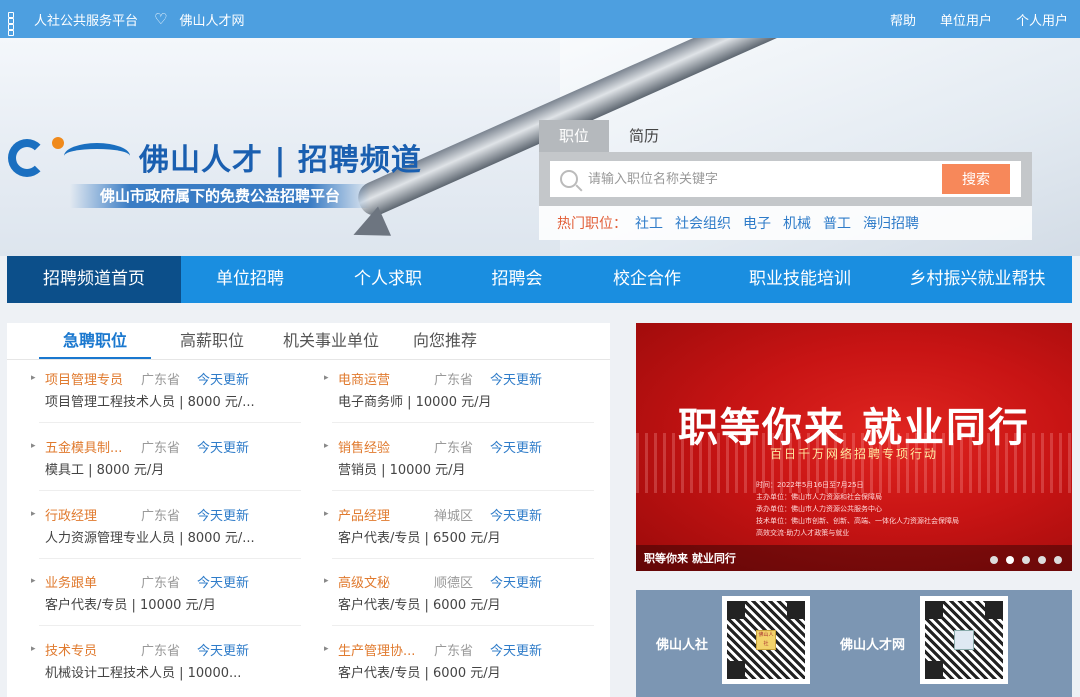  Describe the element at coordinates (649, 223) in the screenshot. I see `hot-keyword: 社工` at that location.